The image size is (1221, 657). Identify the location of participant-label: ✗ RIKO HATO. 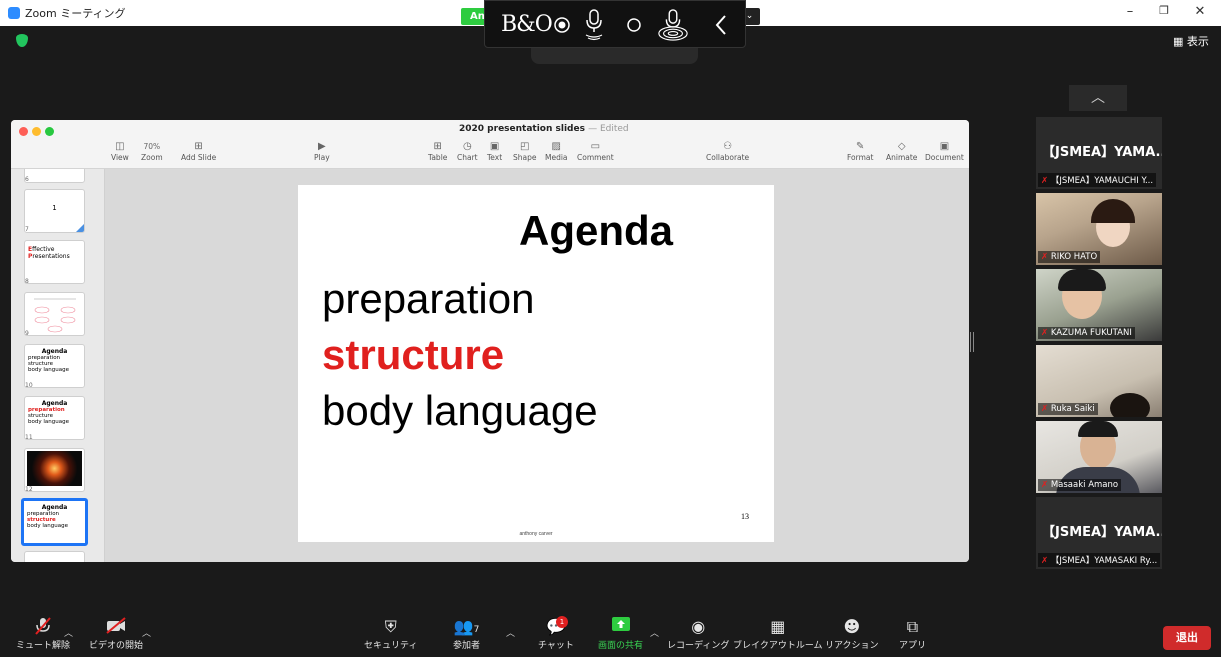
(1069, 257).